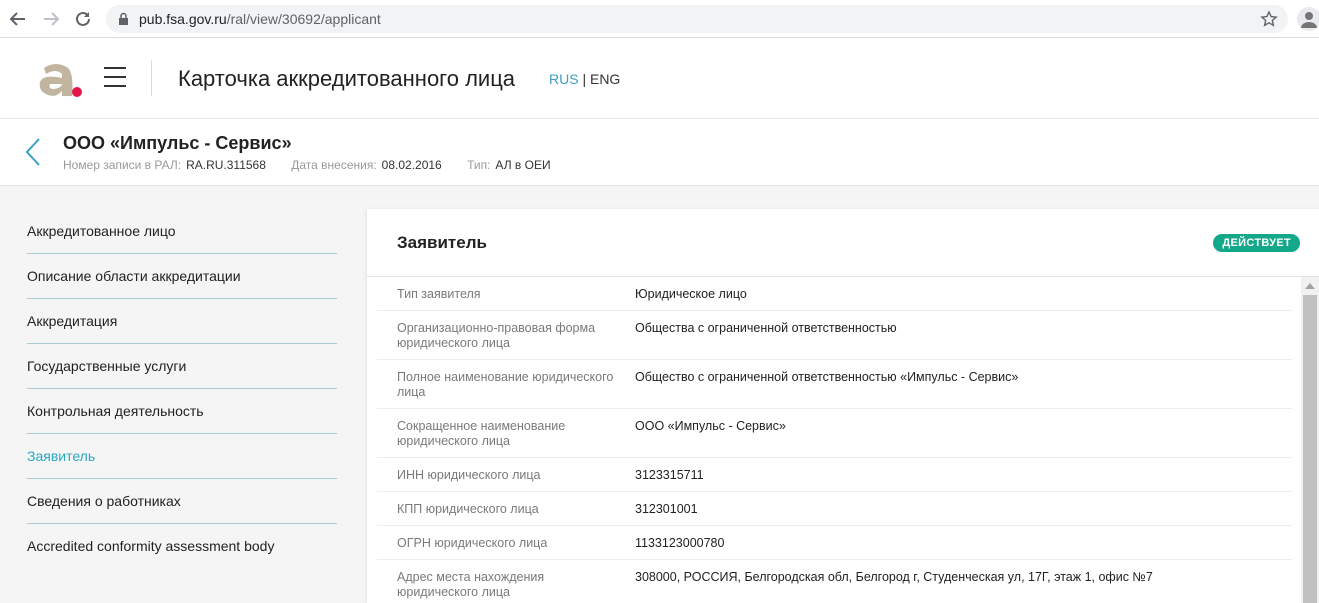 The image size is (1319, 603). What do you see at coordinates (1308, 19) in the screenshot?
I see `profile-avatar-icon` at bounding box center [1308, 19].